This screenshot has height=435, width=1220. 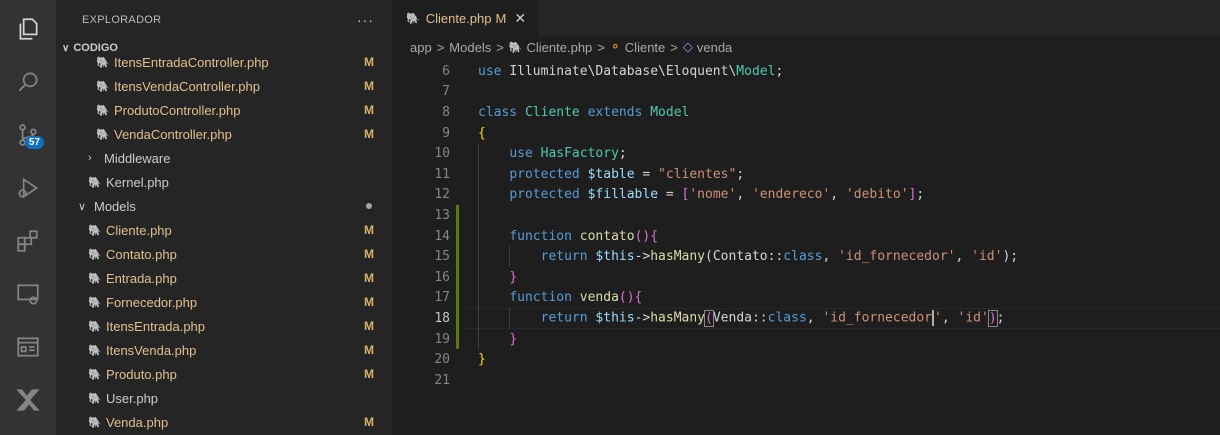 I want to click on close-tab-button: ✕, so click(x=520, y=18).